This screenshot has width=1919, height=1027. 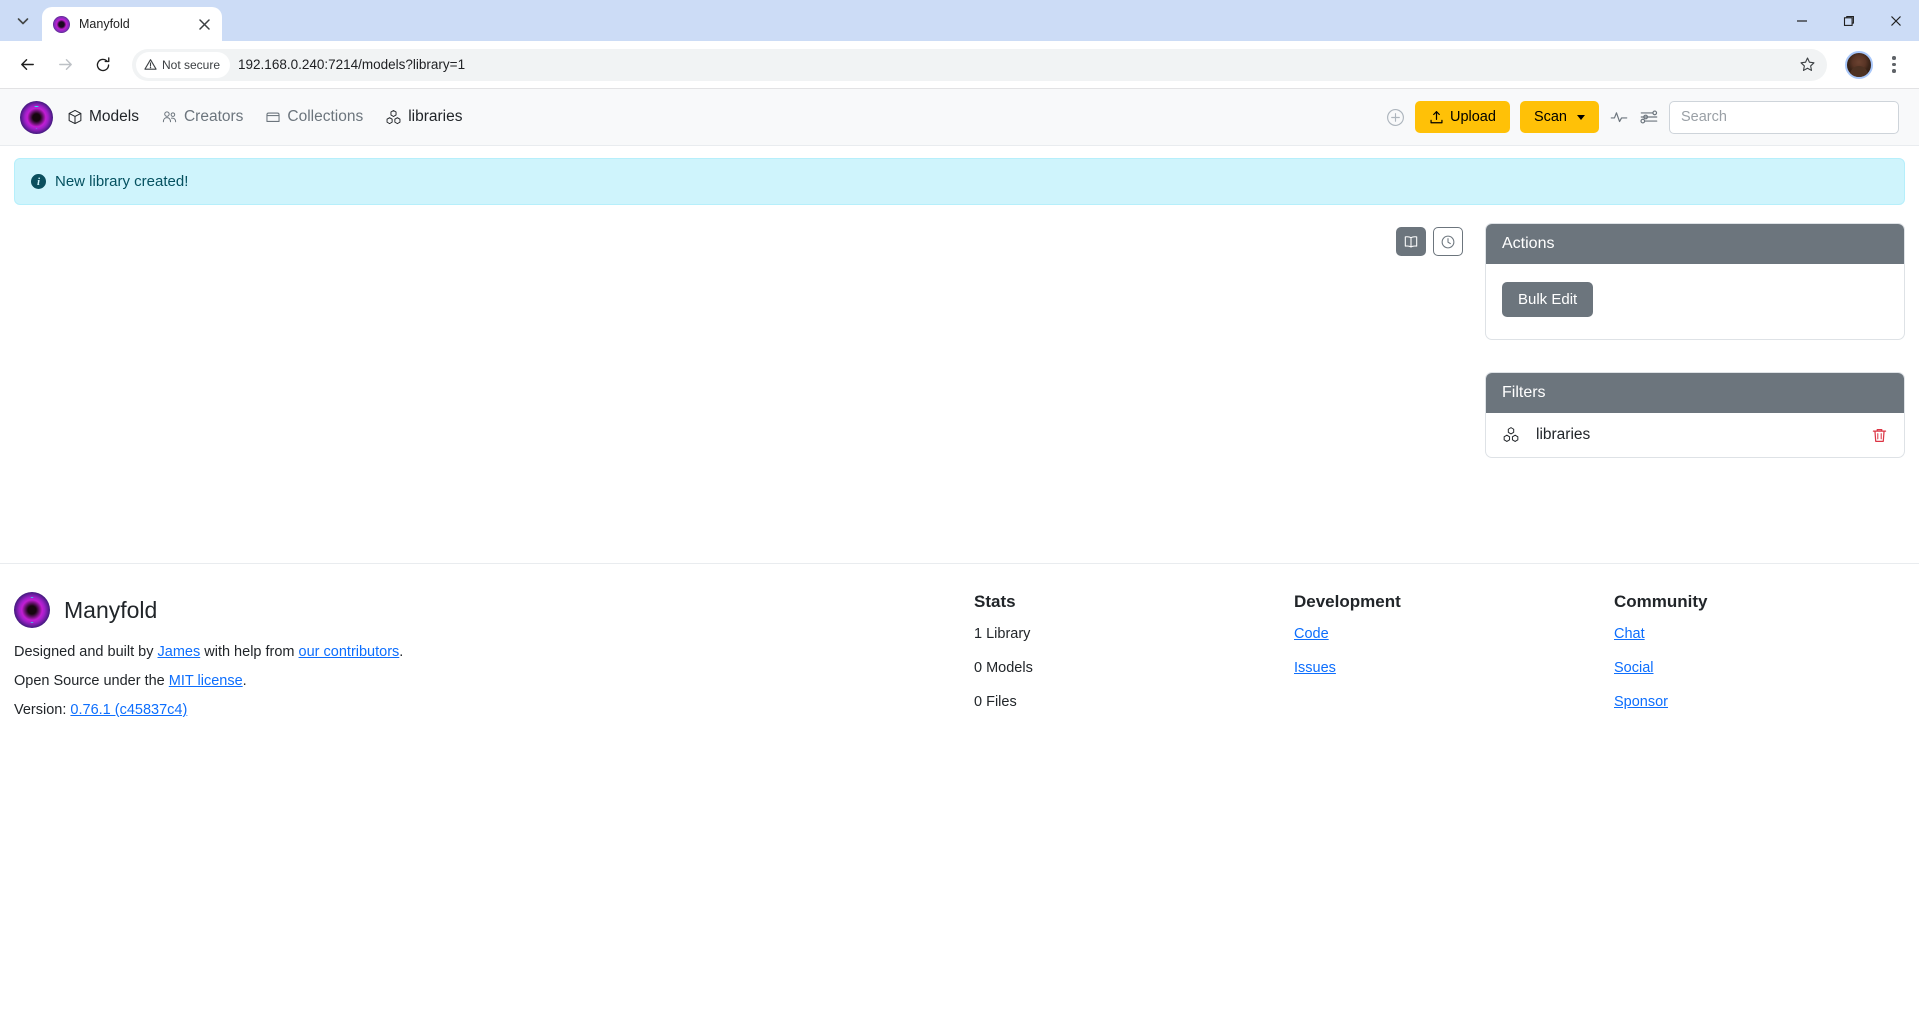 I want to click on nav-item-models: Models, so click(x=103, y=117).